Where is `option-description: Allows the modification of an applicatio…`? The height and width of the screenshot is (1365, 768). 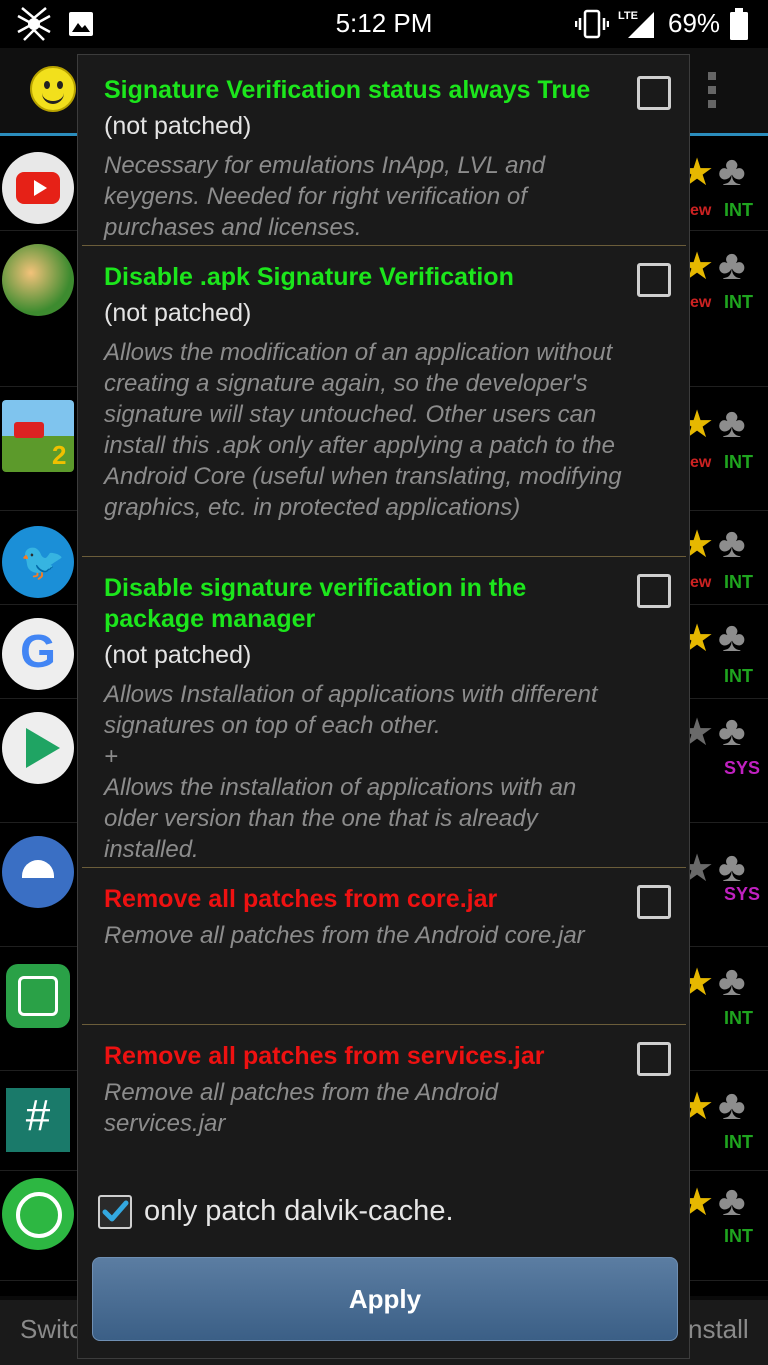 option-description: Allows the modification of an applicatio… is located at coordinates (363, 430).